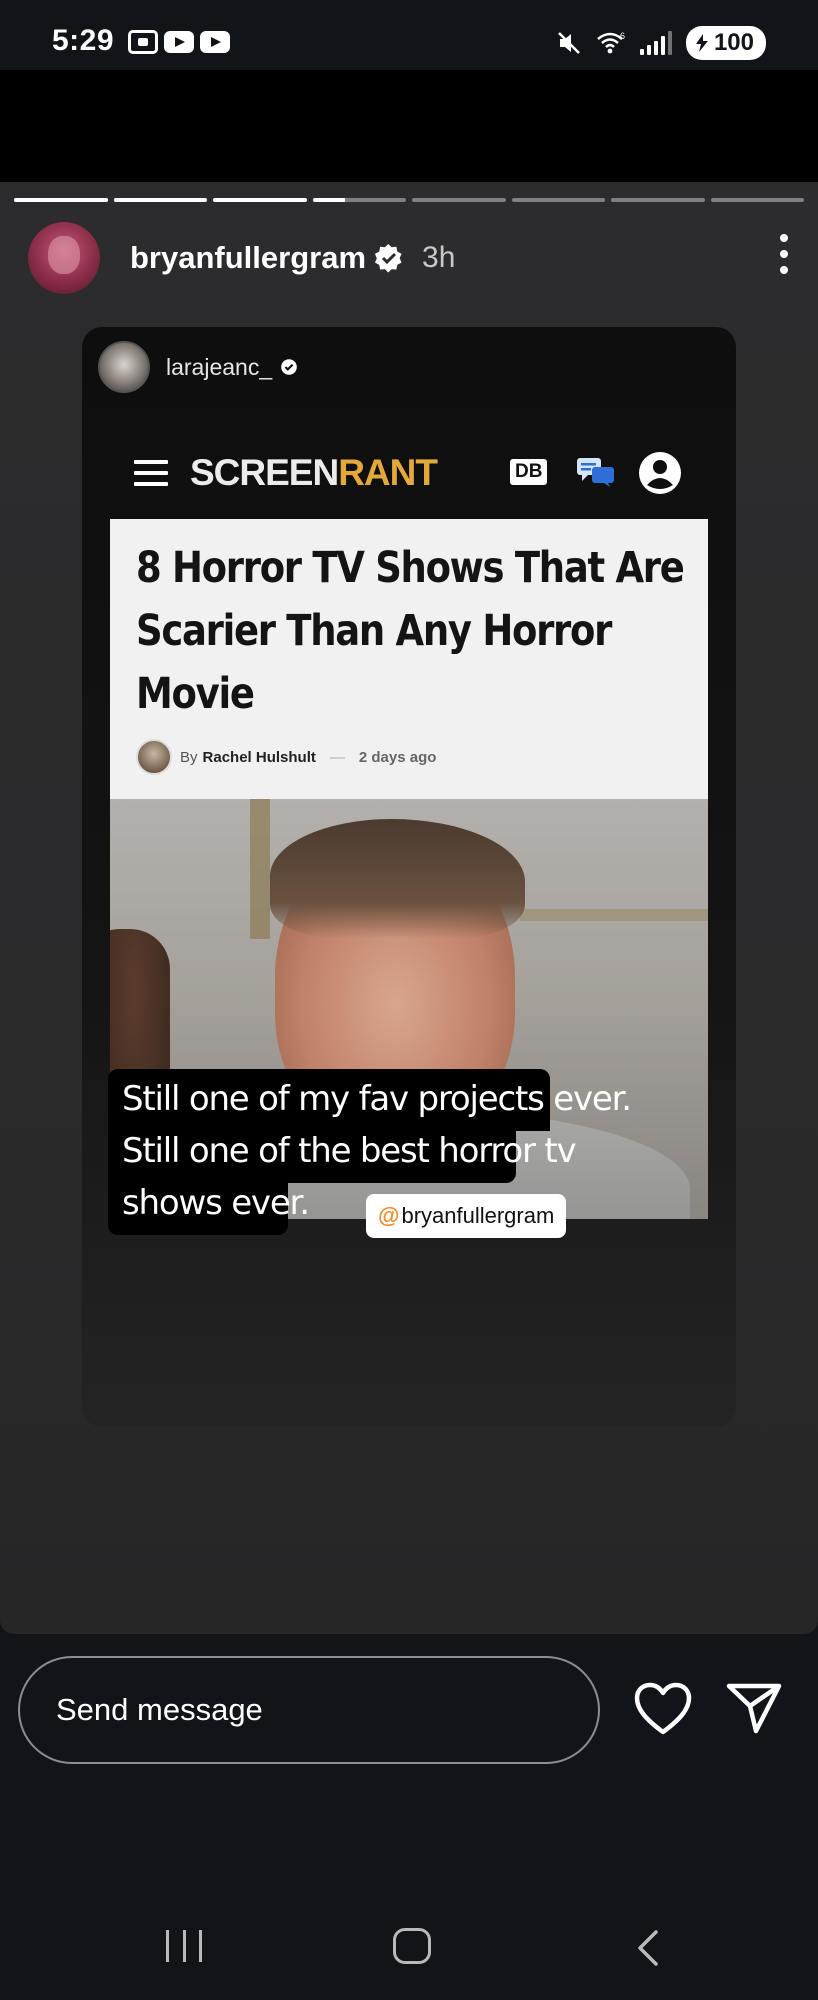 The height and width of the screenshot is (2000, 818). Describe the element at coordinates (663, 1709) in the screenshot. I see `heart-icon` at that location.